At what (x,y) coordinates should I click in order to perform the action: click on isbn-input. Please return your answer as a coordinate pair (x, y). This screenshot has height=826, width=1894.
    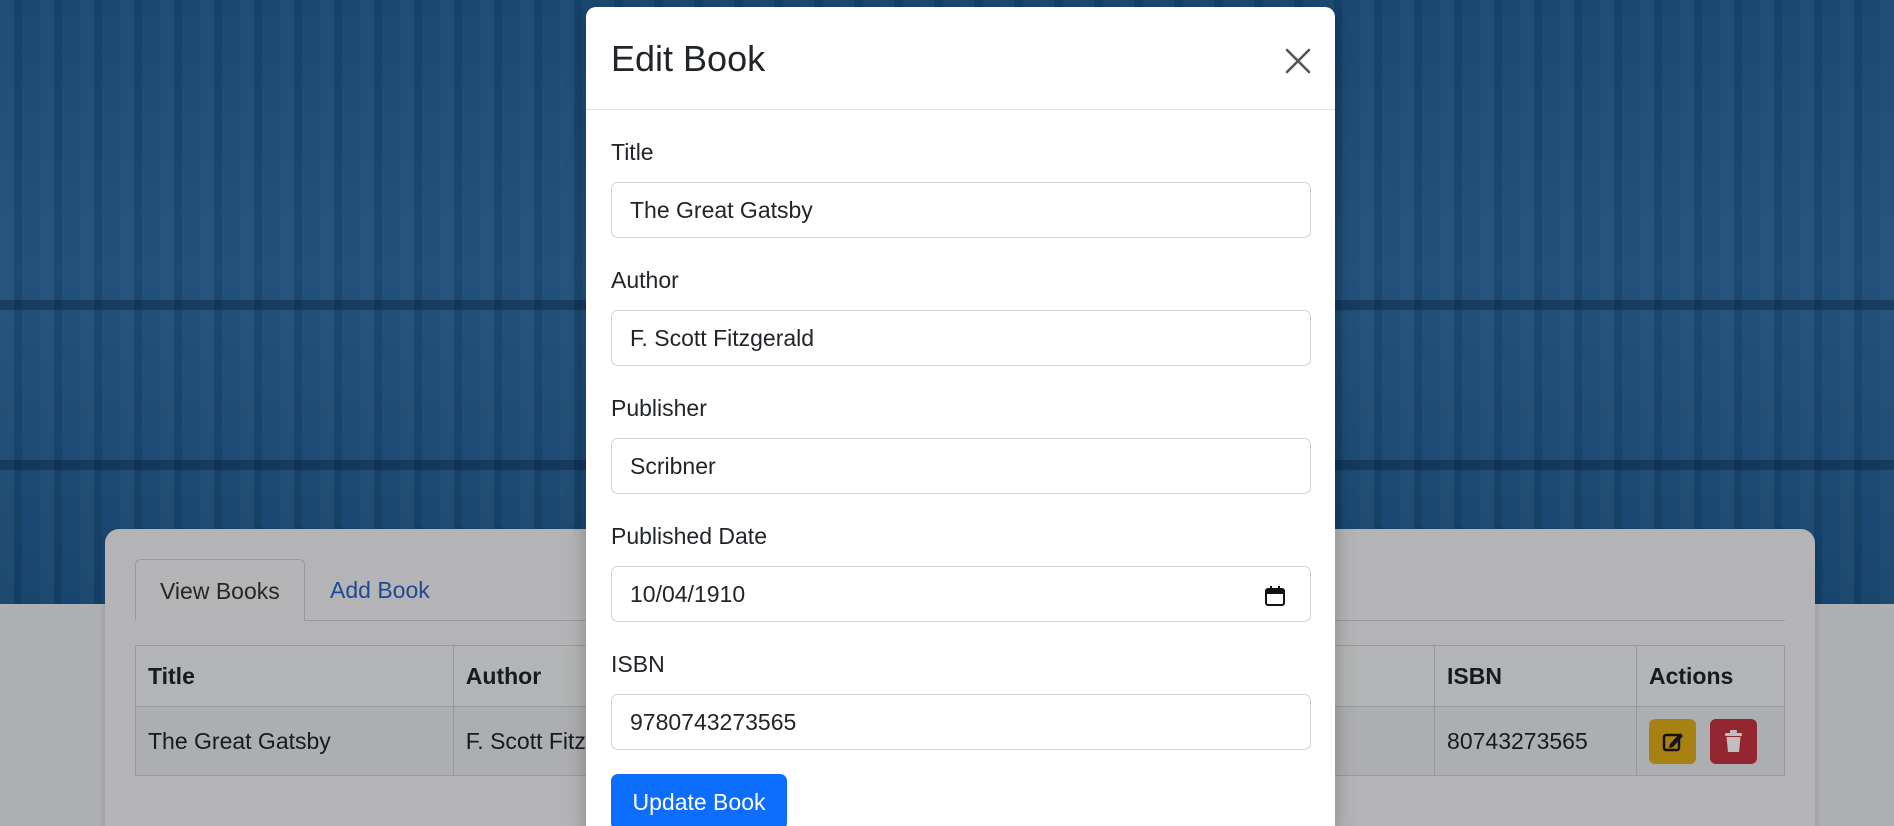
    Looking at the image, I should click on (961, 722).